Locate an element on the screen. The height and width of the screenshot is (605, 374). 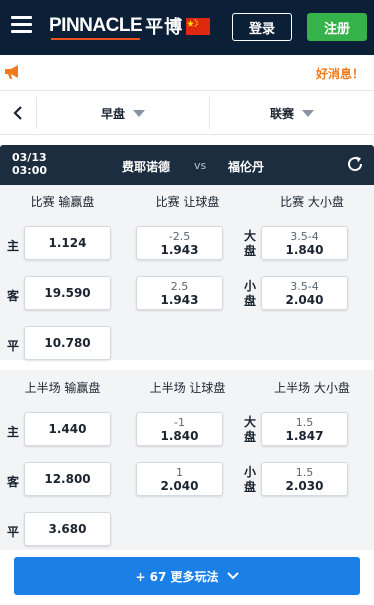
match-datetime: 03/13 03:00 is located at coordinates (29, 164).